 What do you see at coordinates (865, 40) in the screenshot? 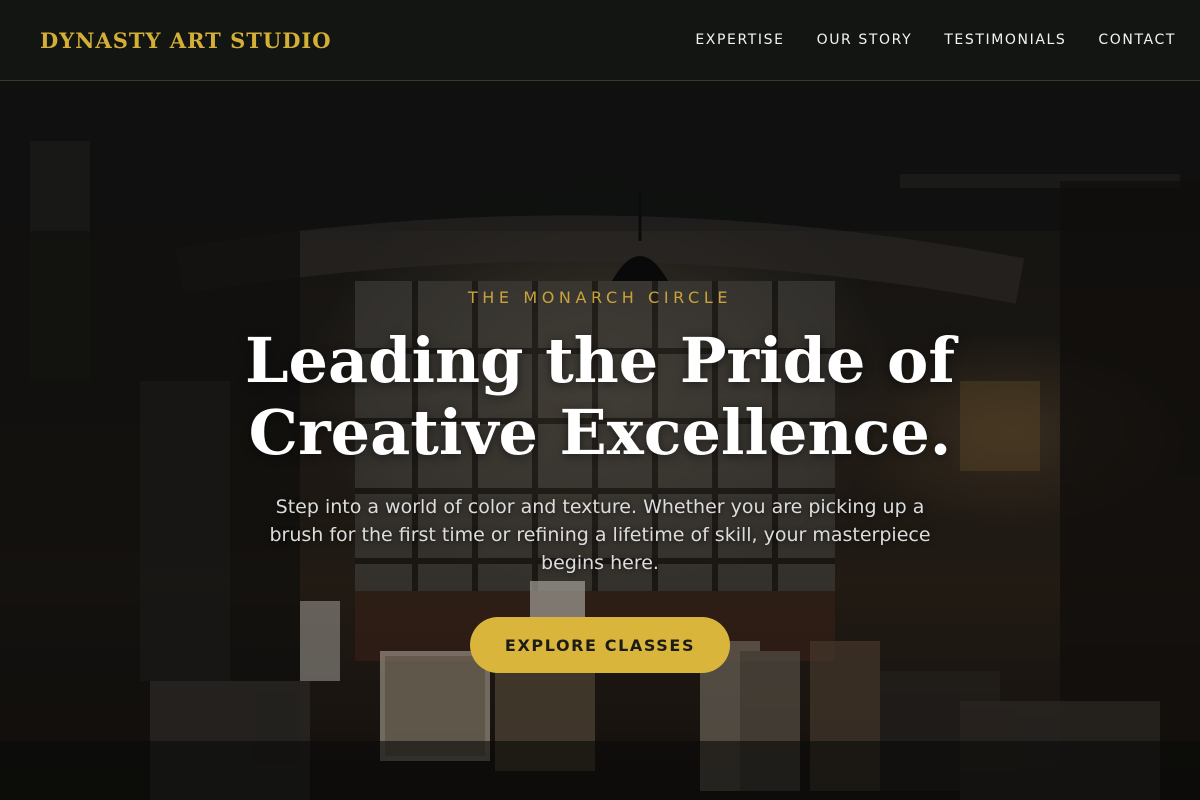
I see `nav-link-our-story: OUR STORY` at bounding box center [865, 40].